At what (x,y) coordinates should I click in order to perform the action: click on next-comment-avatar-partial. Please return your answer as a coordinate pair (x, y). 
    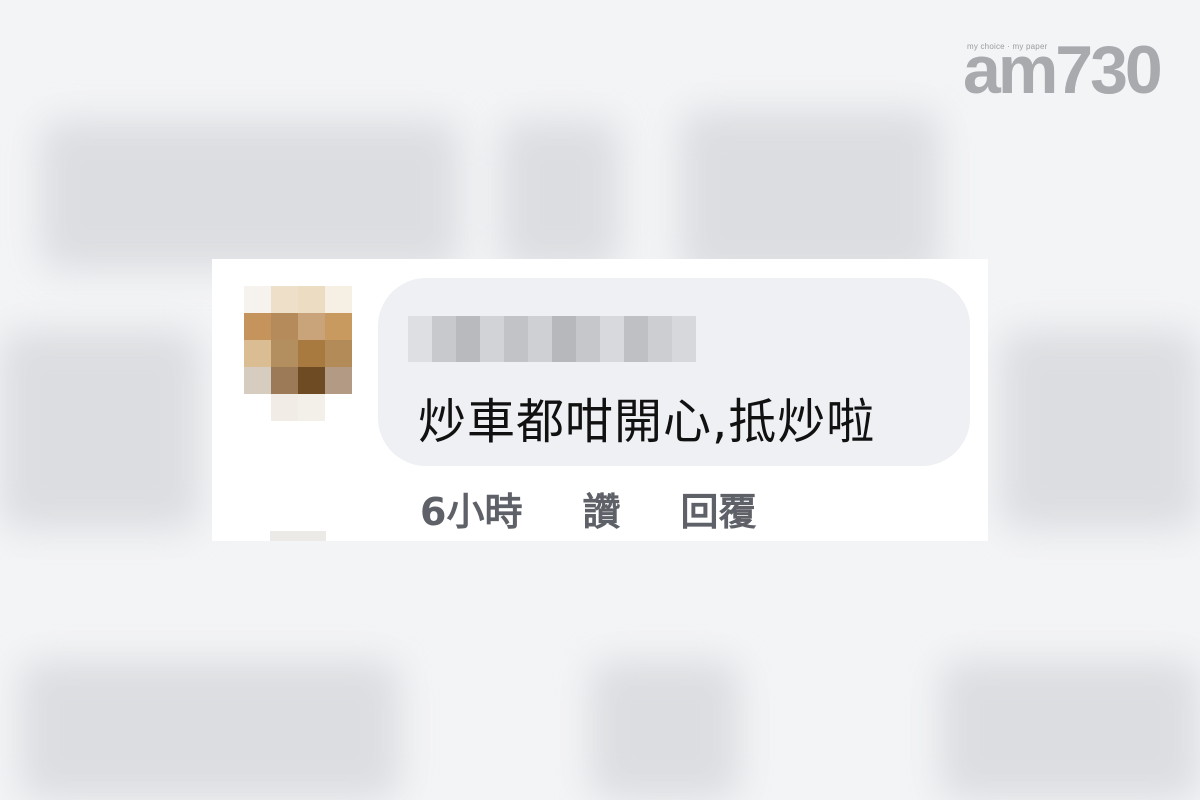
    Looking at the image, I should click on (298, 536).